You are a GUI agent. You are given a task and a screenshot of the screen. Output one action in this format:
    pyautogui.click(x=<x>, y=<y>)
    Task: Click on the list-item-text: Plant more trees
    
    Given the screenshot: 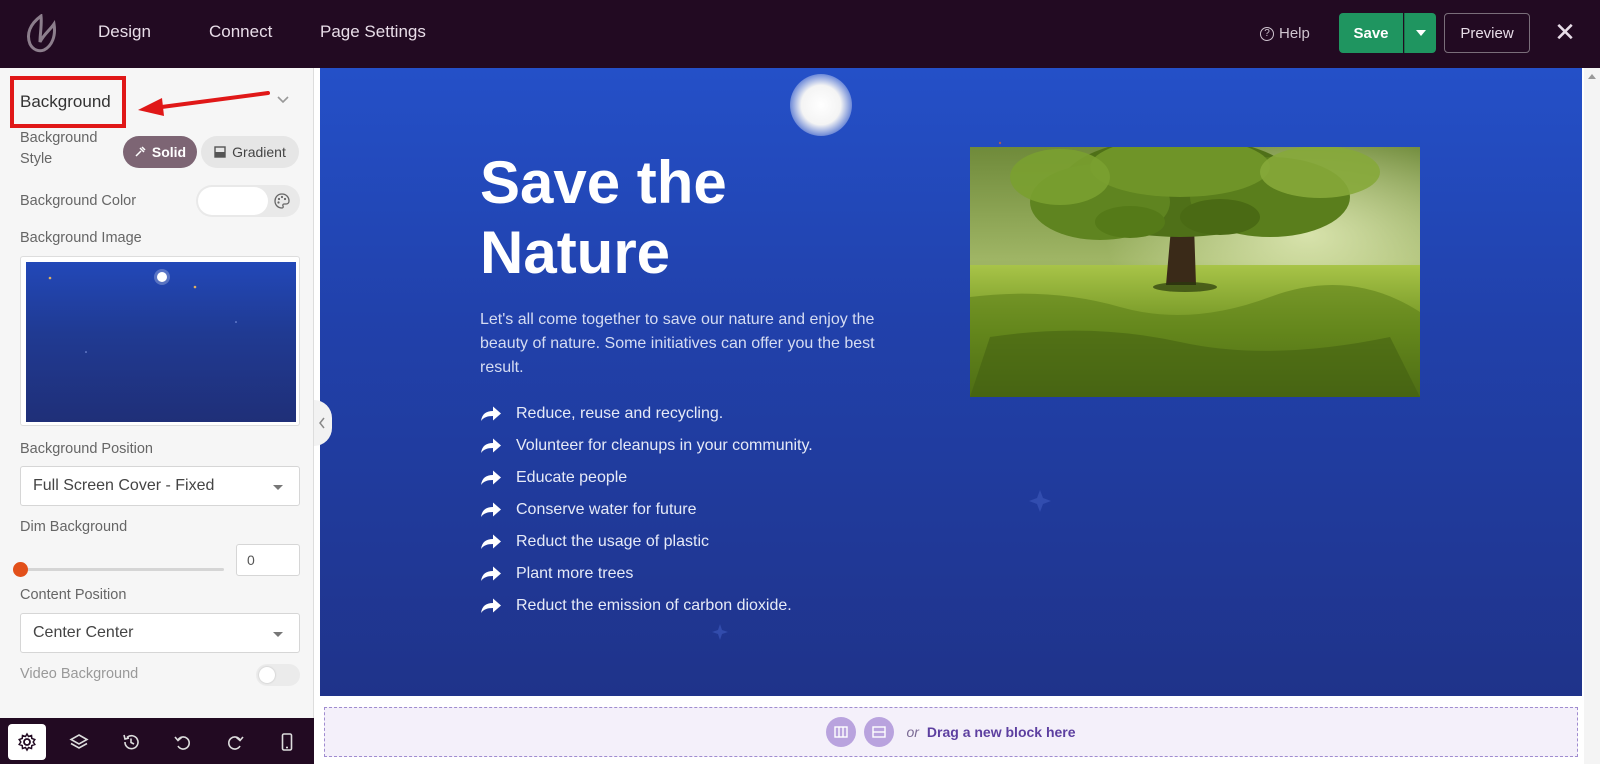 What is the action you would take?
    pyautogui.click(x=575, y=573)
    